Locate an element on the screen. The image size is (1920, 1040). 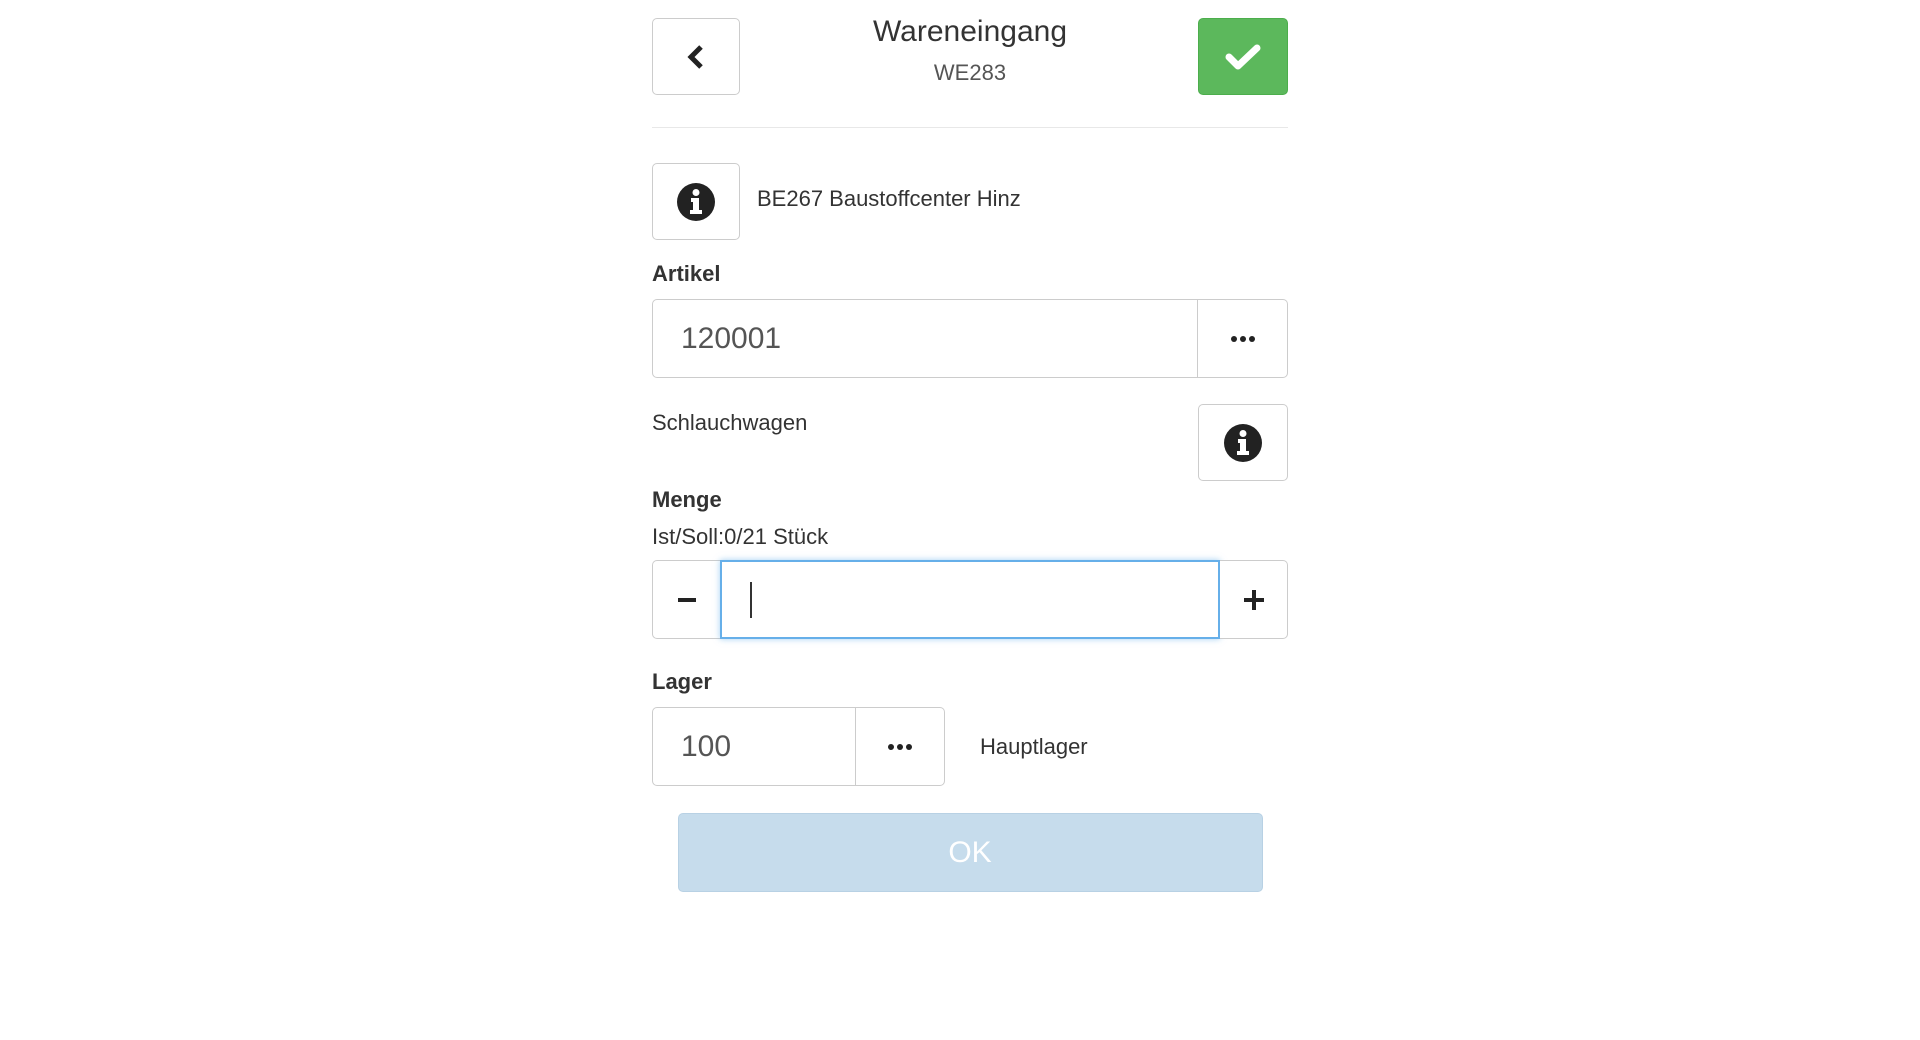
artikel-lookup-button is located at coordinates (1243, 338).